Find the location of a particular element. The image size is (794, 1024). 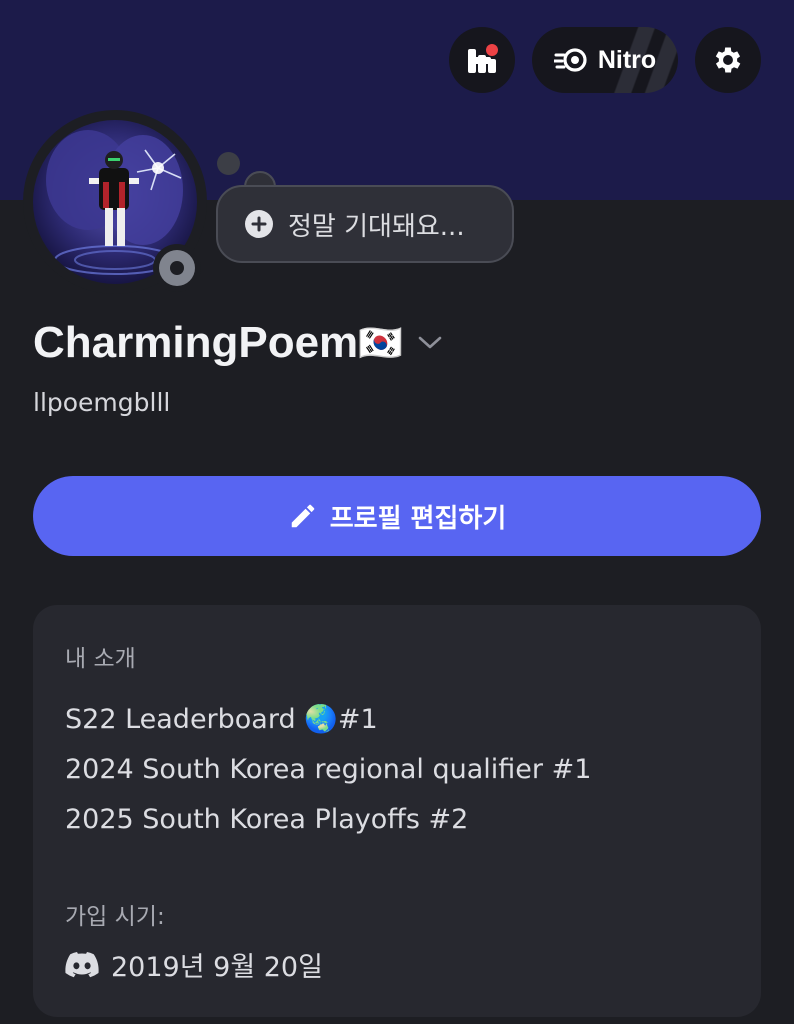

edit-profile-label: 프로필 편집하기 is located at coordinates (418, 518).